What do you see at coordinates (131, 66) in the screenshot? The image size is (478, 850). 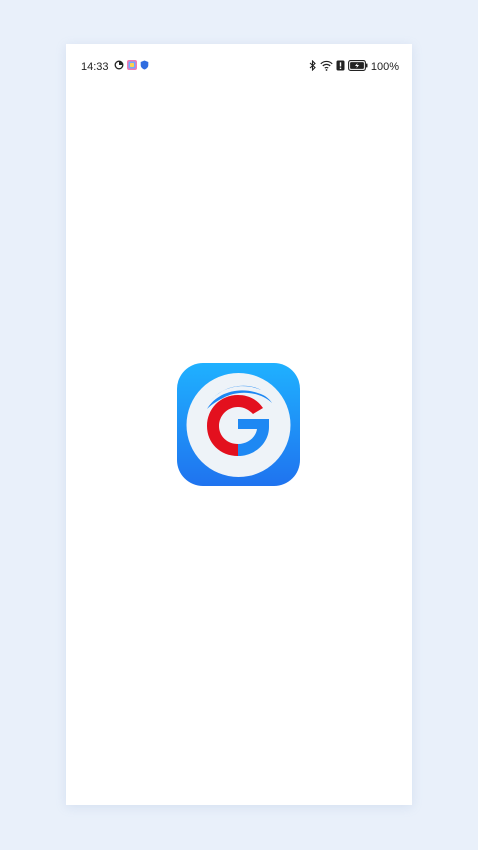 I see `gallery-app-icon` at bounding box center [131, 66].